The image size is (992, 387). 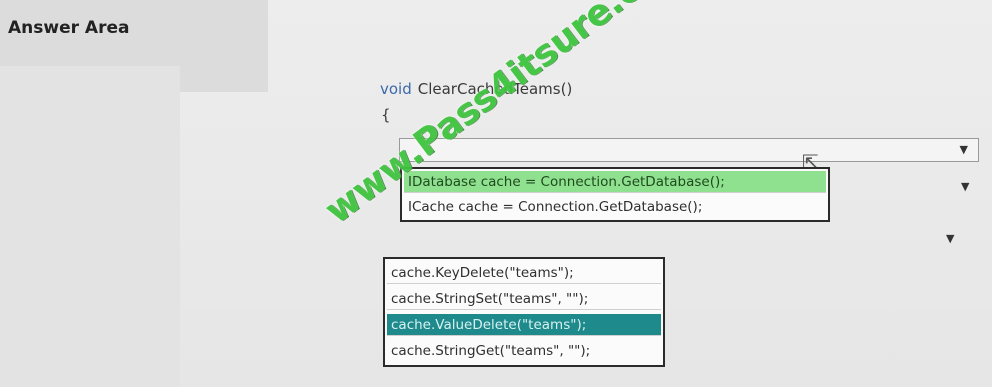 What do you see at coordinates (524, 325) in the screenshot?
I see `dropdown-2-option-valuedelete: cache.ValueDelete("teams");` at bounding box center [524, 325].